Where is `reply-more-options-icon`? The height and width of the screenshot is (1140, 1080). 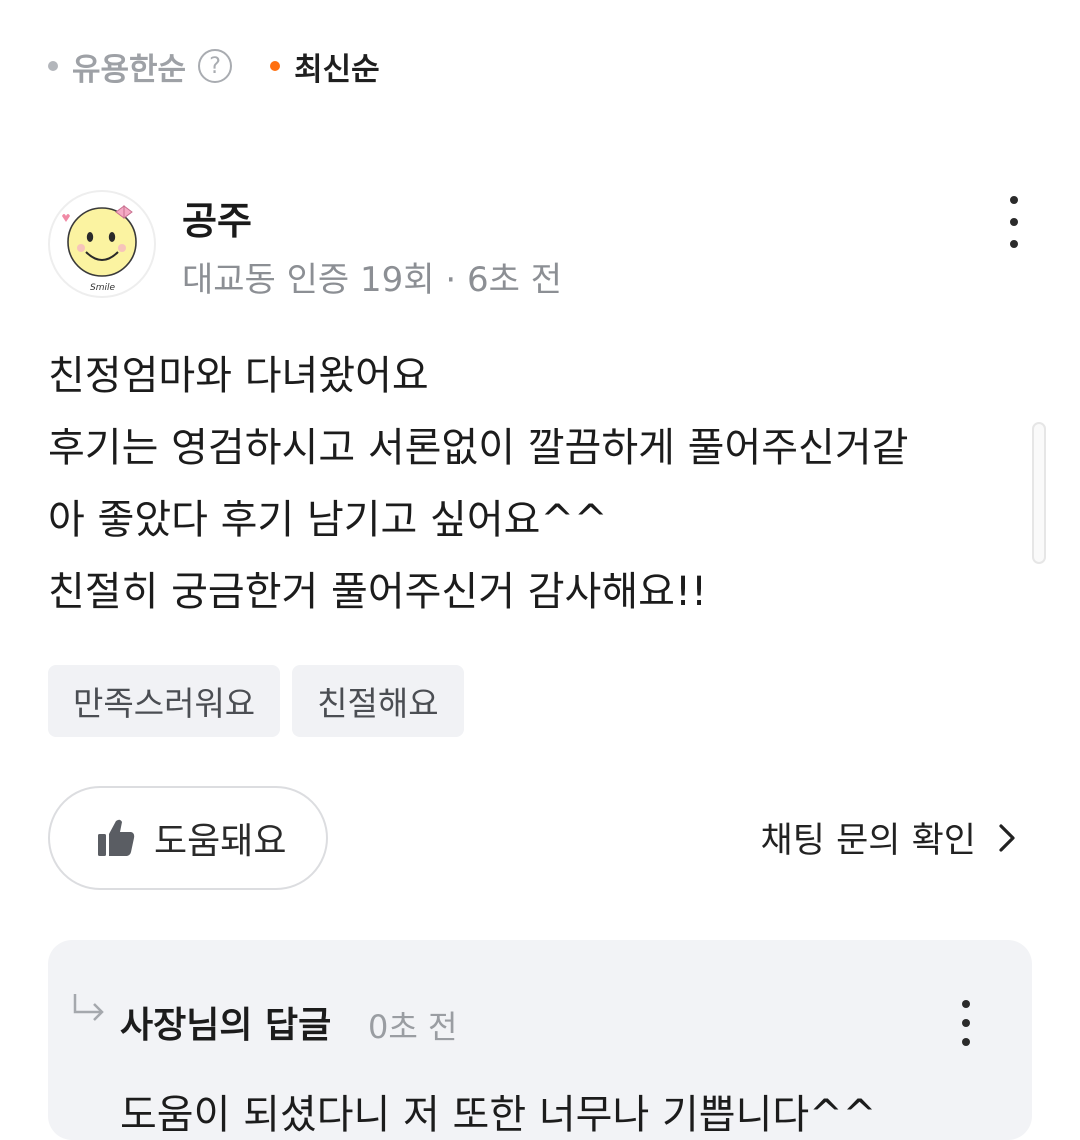
reply-more-options-icon is located at coordinates (966, 1023).